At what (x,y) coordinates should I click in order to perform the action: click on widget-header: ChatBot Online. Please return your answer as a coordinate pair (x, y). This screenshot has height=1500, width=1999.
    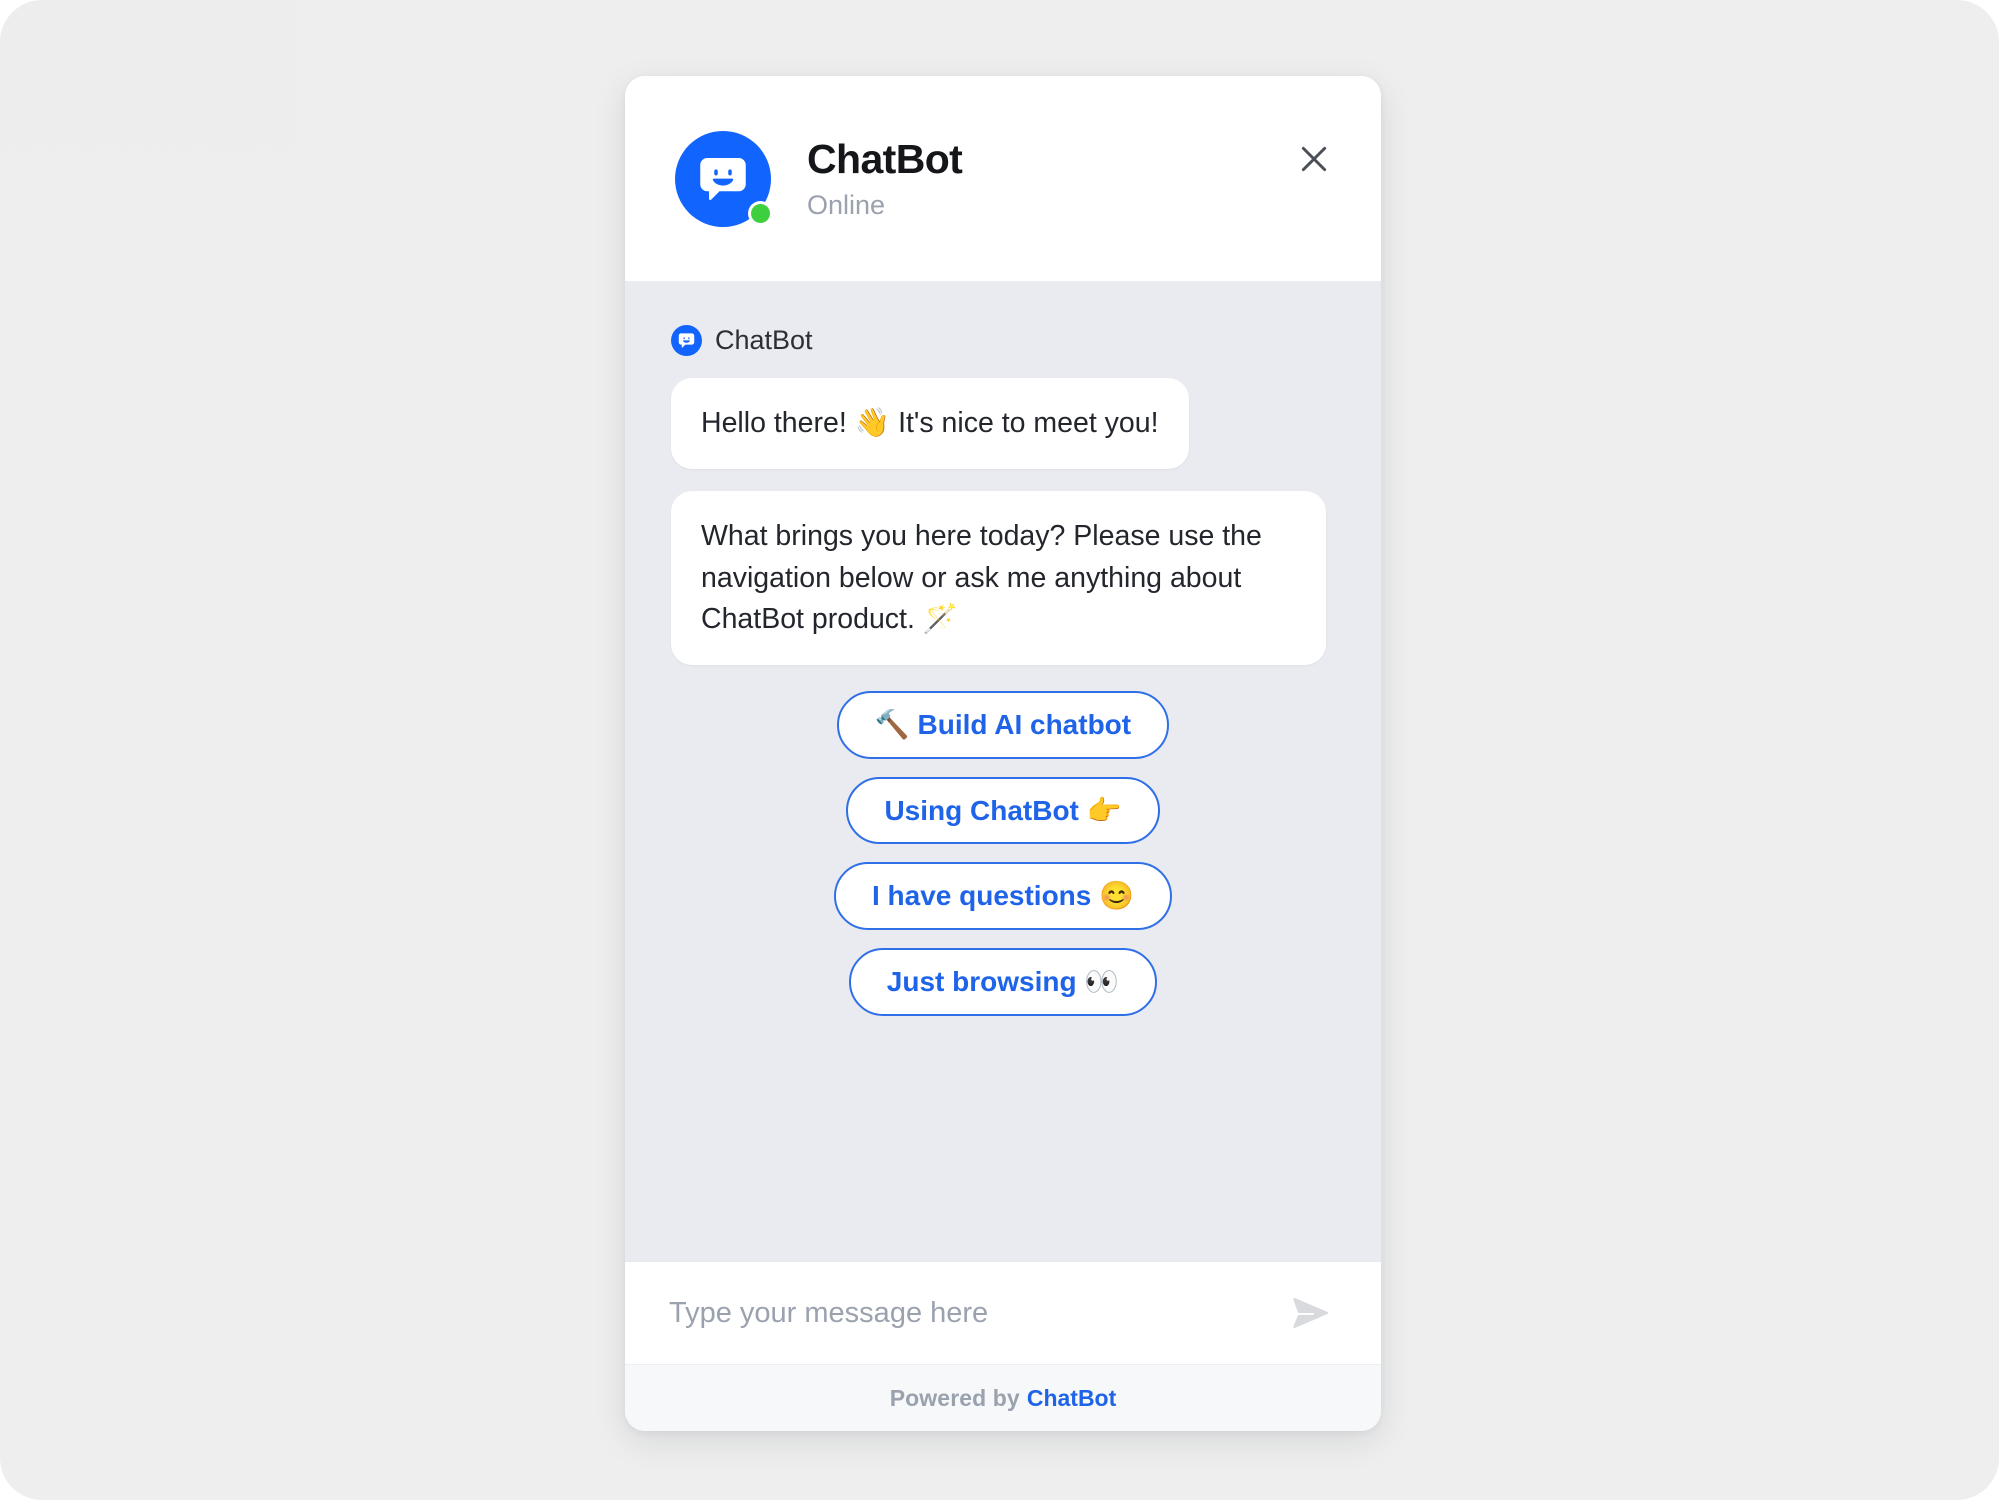
    Looking at the image, I should click on (1003, 178).